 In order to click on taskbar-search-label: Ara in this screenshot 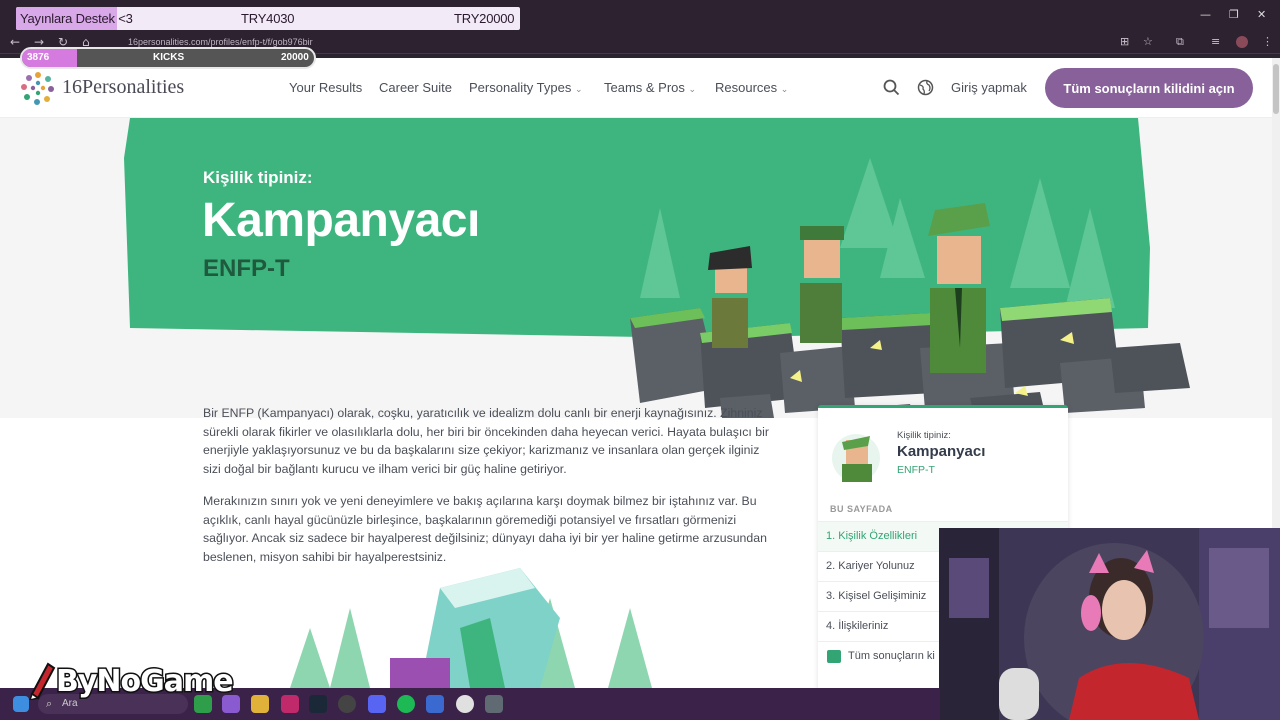, I will do `click(70, 703)`.